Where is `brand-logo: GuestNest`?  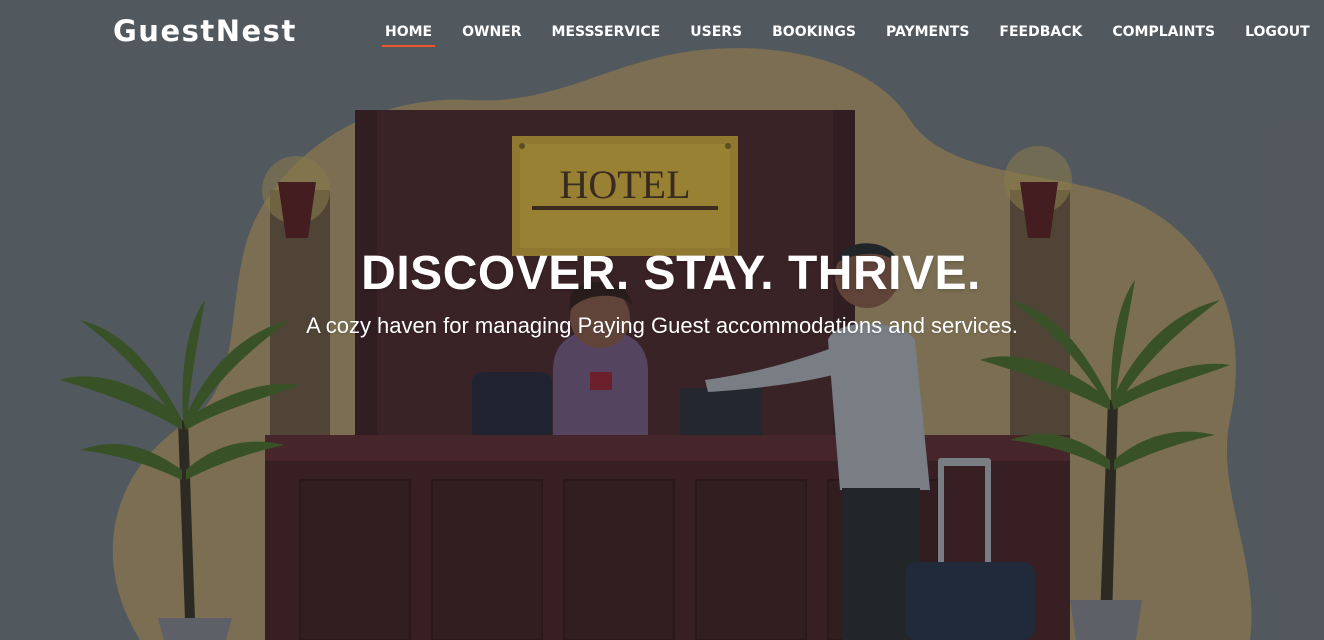
brand-logo: GuestNest is located at coordinates (205, 31).